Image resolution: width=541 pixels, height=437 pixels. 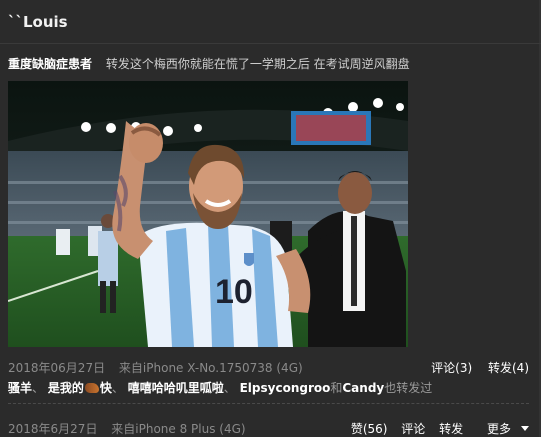 I want to click on reposted-suffix: 也转发过, so click(x=408, y=388).